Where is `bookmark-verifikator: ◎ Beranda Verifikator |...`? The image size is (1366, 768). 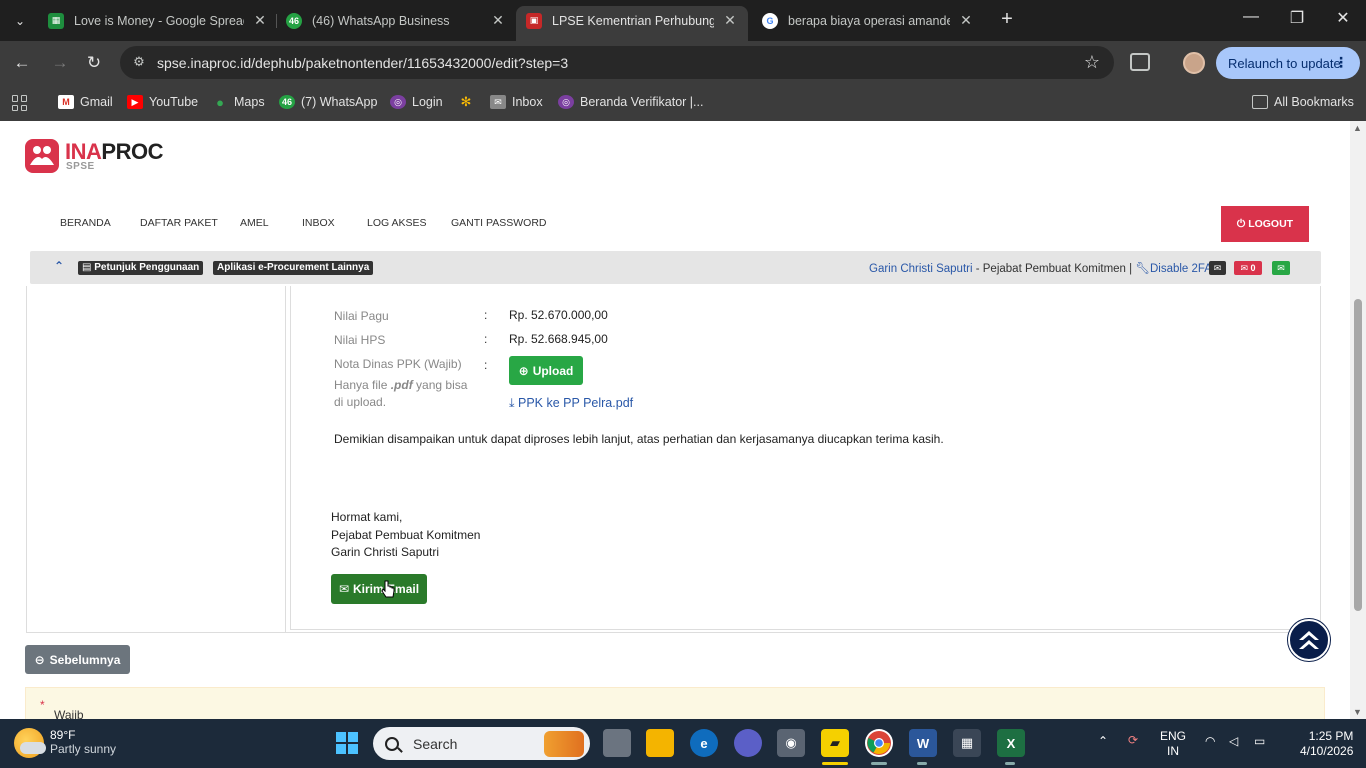
bookmark-verifikator: ◎ Beranda Verifikator |... is located at coordinates (630, 102).